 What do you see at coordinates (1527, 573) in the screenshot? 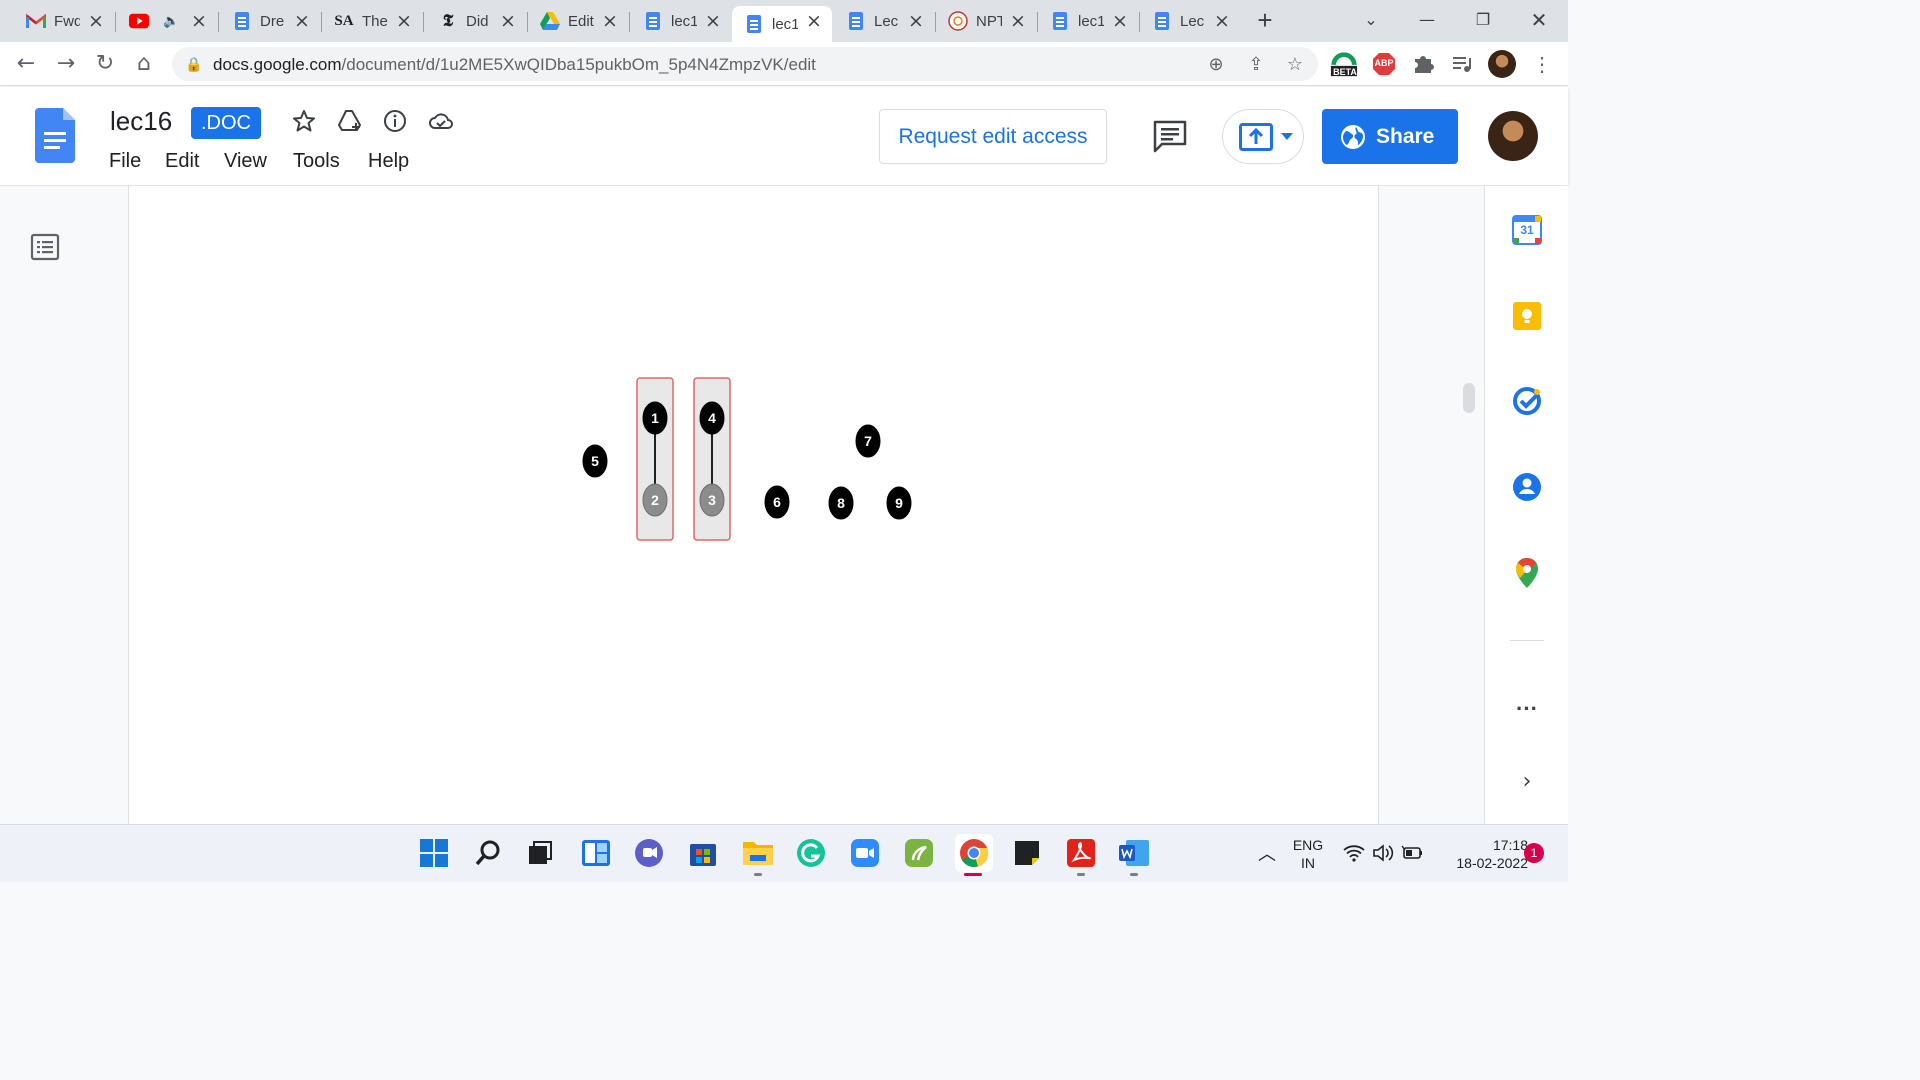
I see `maps-icon` at bounding box center [1527, 573].